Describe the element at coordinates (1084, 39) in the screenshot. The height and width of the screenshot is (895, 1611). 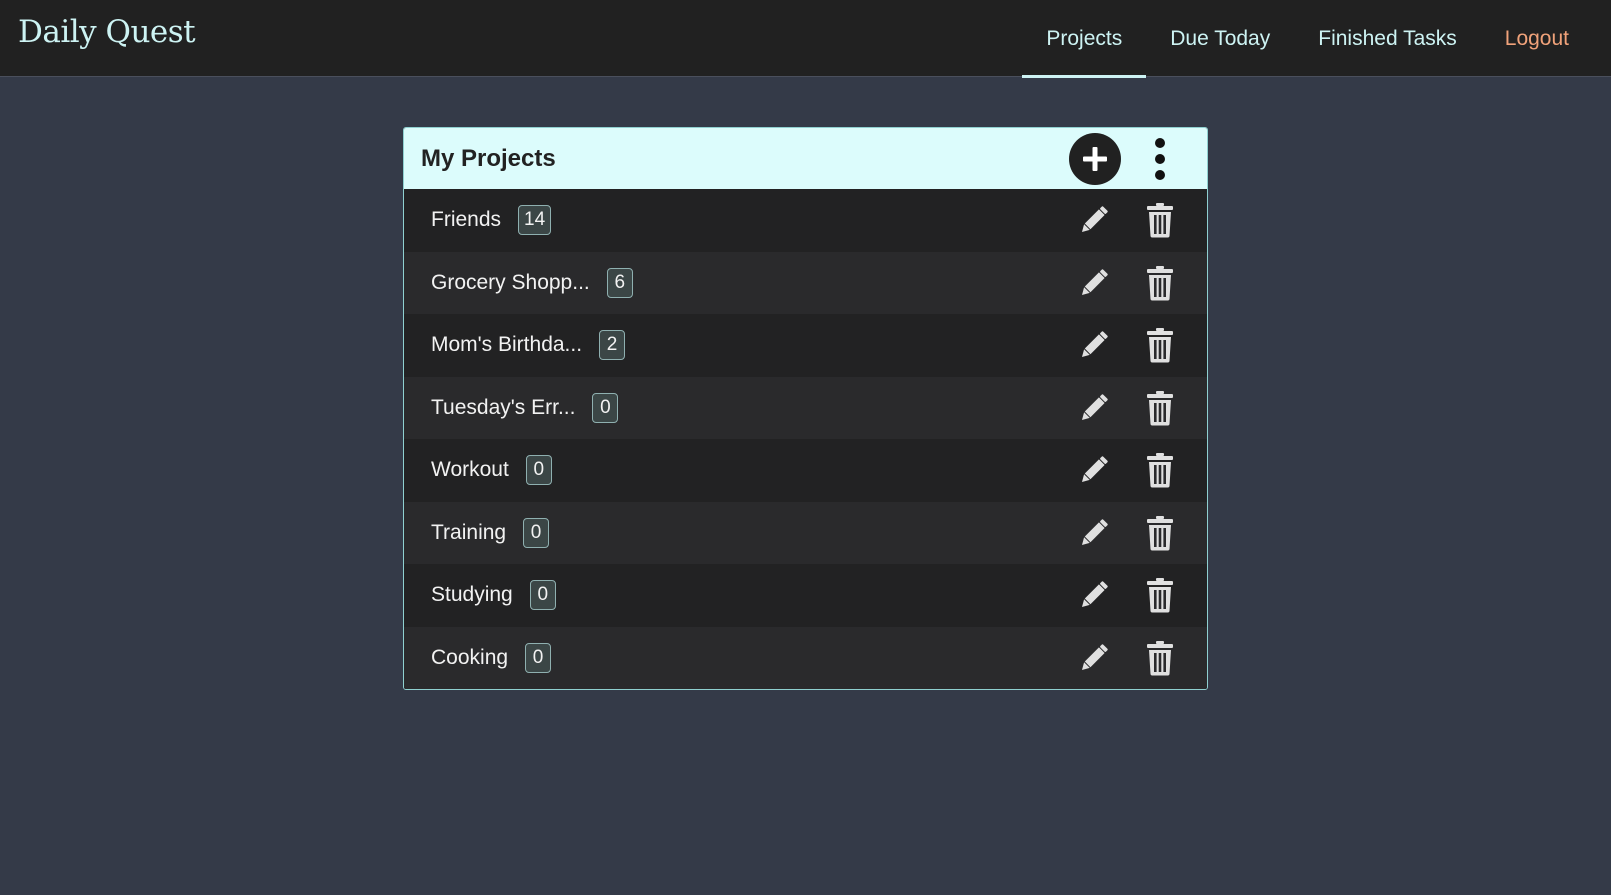
I see `nav-projects: Projects` at that location.